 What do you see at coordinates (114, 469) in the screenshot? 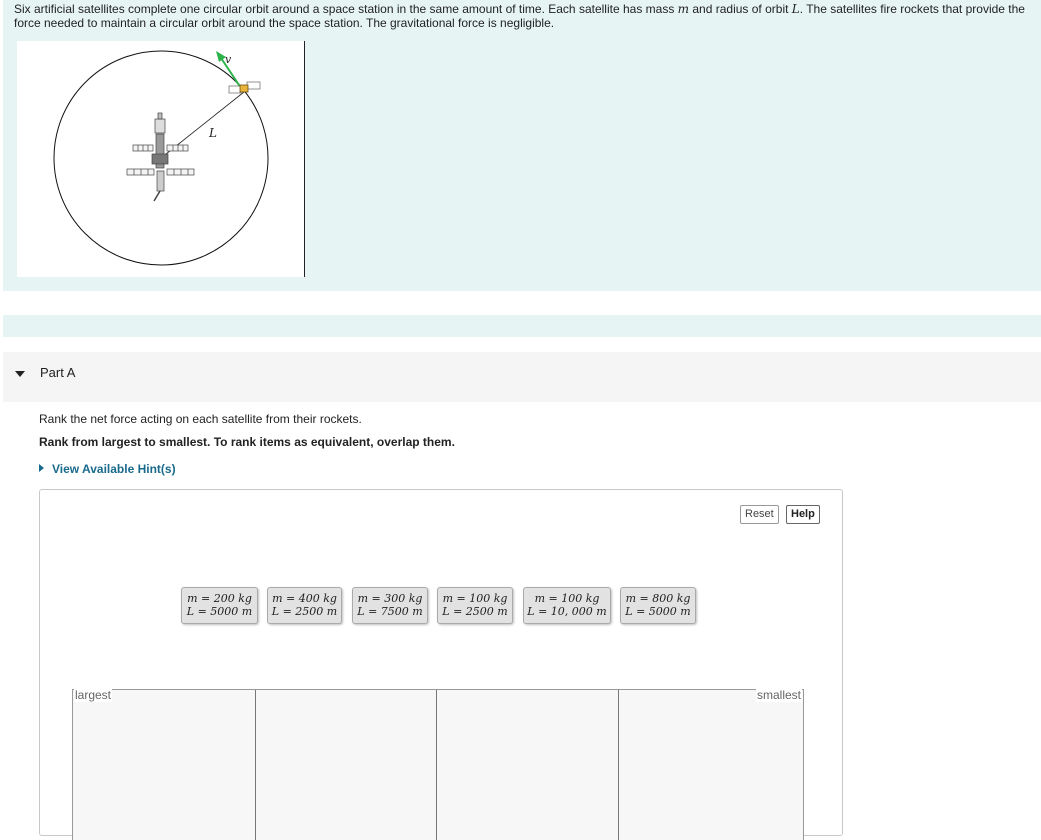
I see `view-hints-label: View Available Hint(s)` at bounding box center [114, 469].